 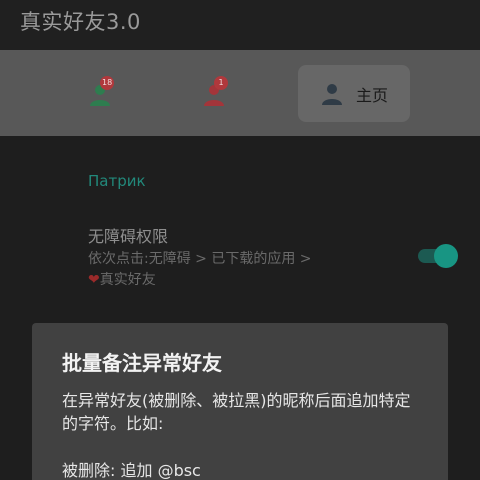 What do you see at coordinates (80, 22) in the screenshot?
I see `app-title: 真实好友3.0` at bounding box center [80, 22].